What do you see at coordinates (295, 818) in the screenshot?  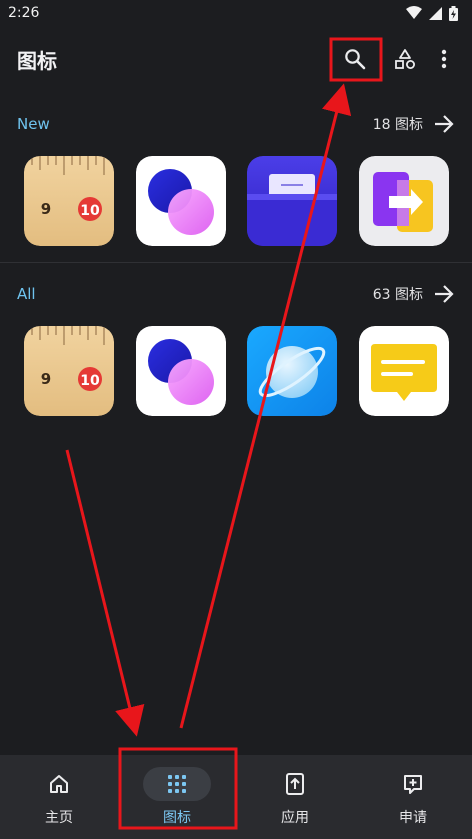 I see `nav-label: 应用` at bounding box center [295, 818].